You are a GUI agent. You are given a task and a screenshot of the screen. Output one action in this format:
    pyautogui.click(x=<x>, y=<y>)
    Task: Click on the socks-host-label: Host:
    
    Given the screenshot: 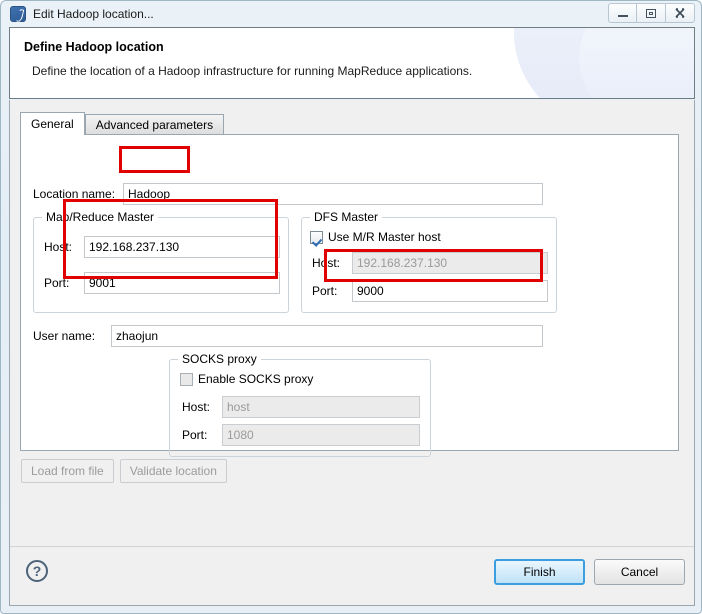 What is the action you would take?
    pyautogui.click(x=196, y=407)
    